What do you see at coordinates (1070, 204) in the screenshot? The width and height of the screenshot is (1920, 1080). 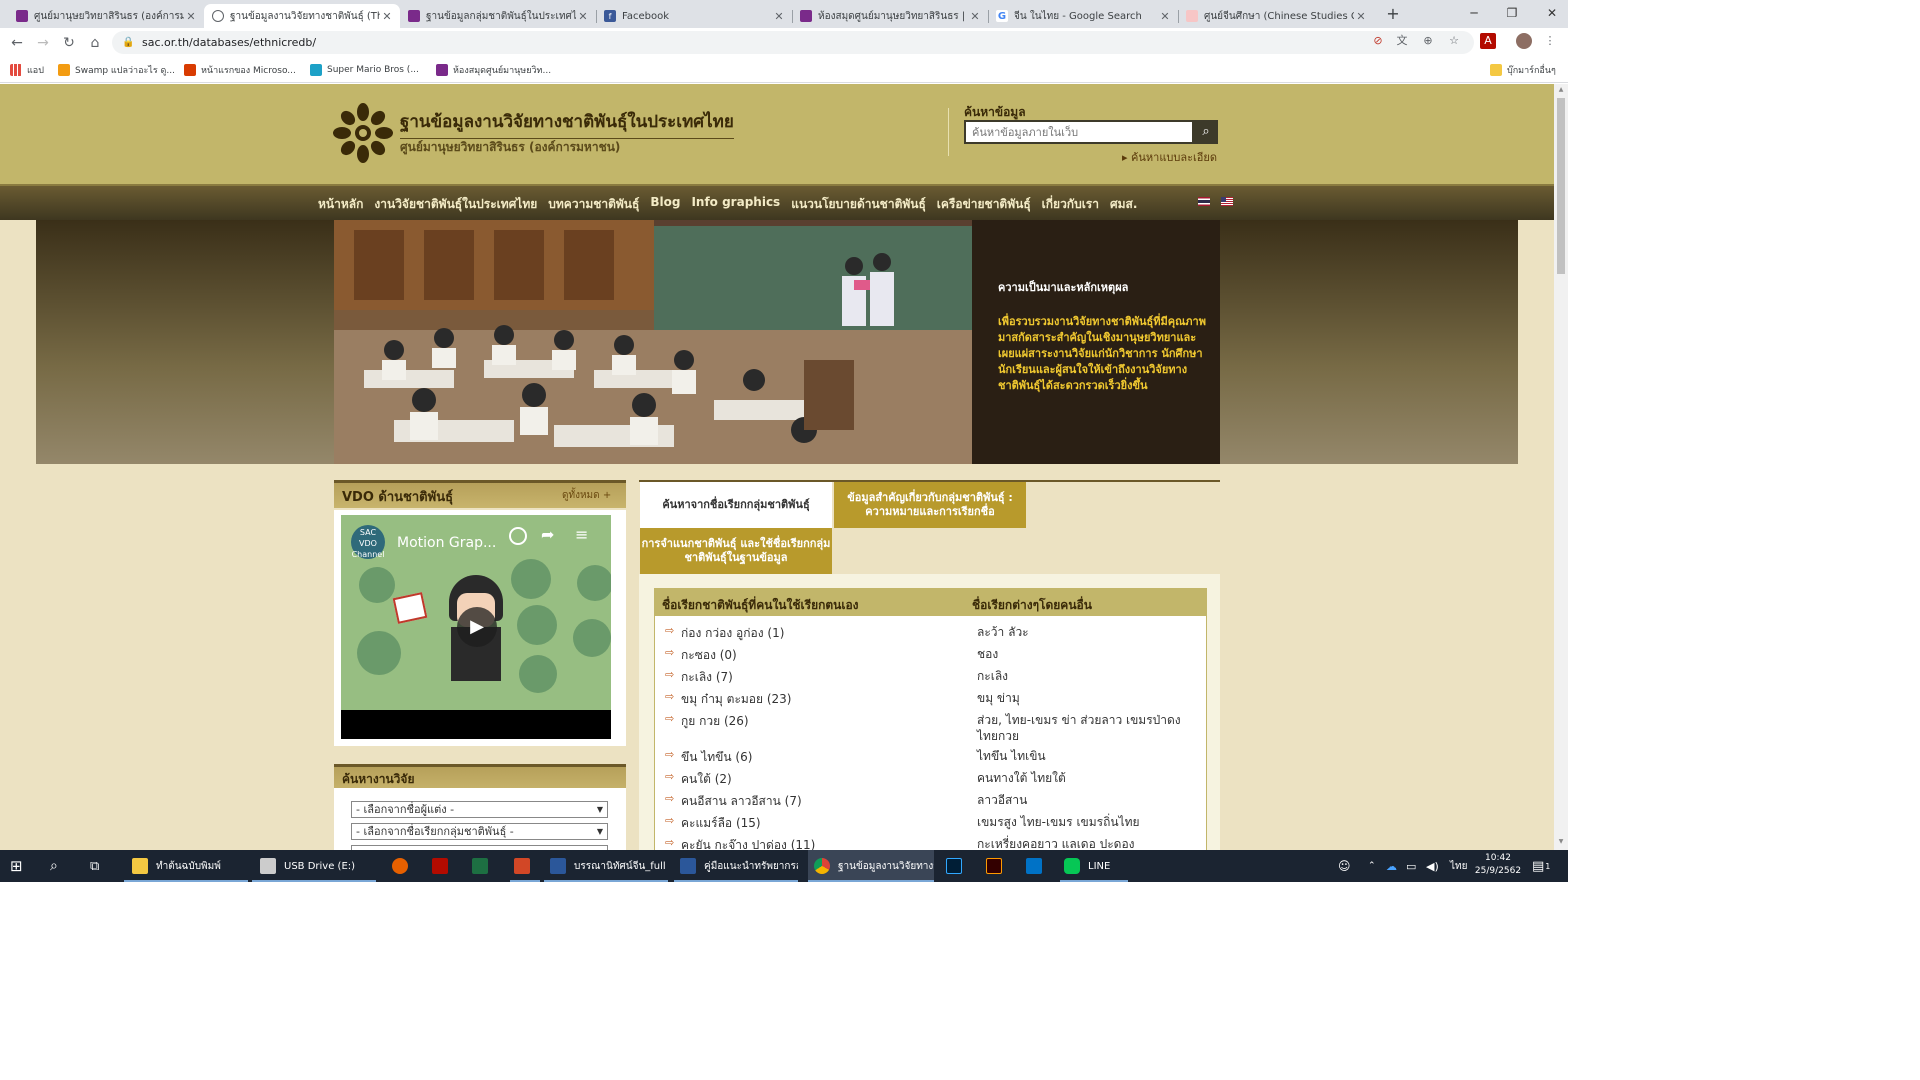 I see `nav-item-about: เกี่ยวกับเรา` at bounding box center [1070, 204].